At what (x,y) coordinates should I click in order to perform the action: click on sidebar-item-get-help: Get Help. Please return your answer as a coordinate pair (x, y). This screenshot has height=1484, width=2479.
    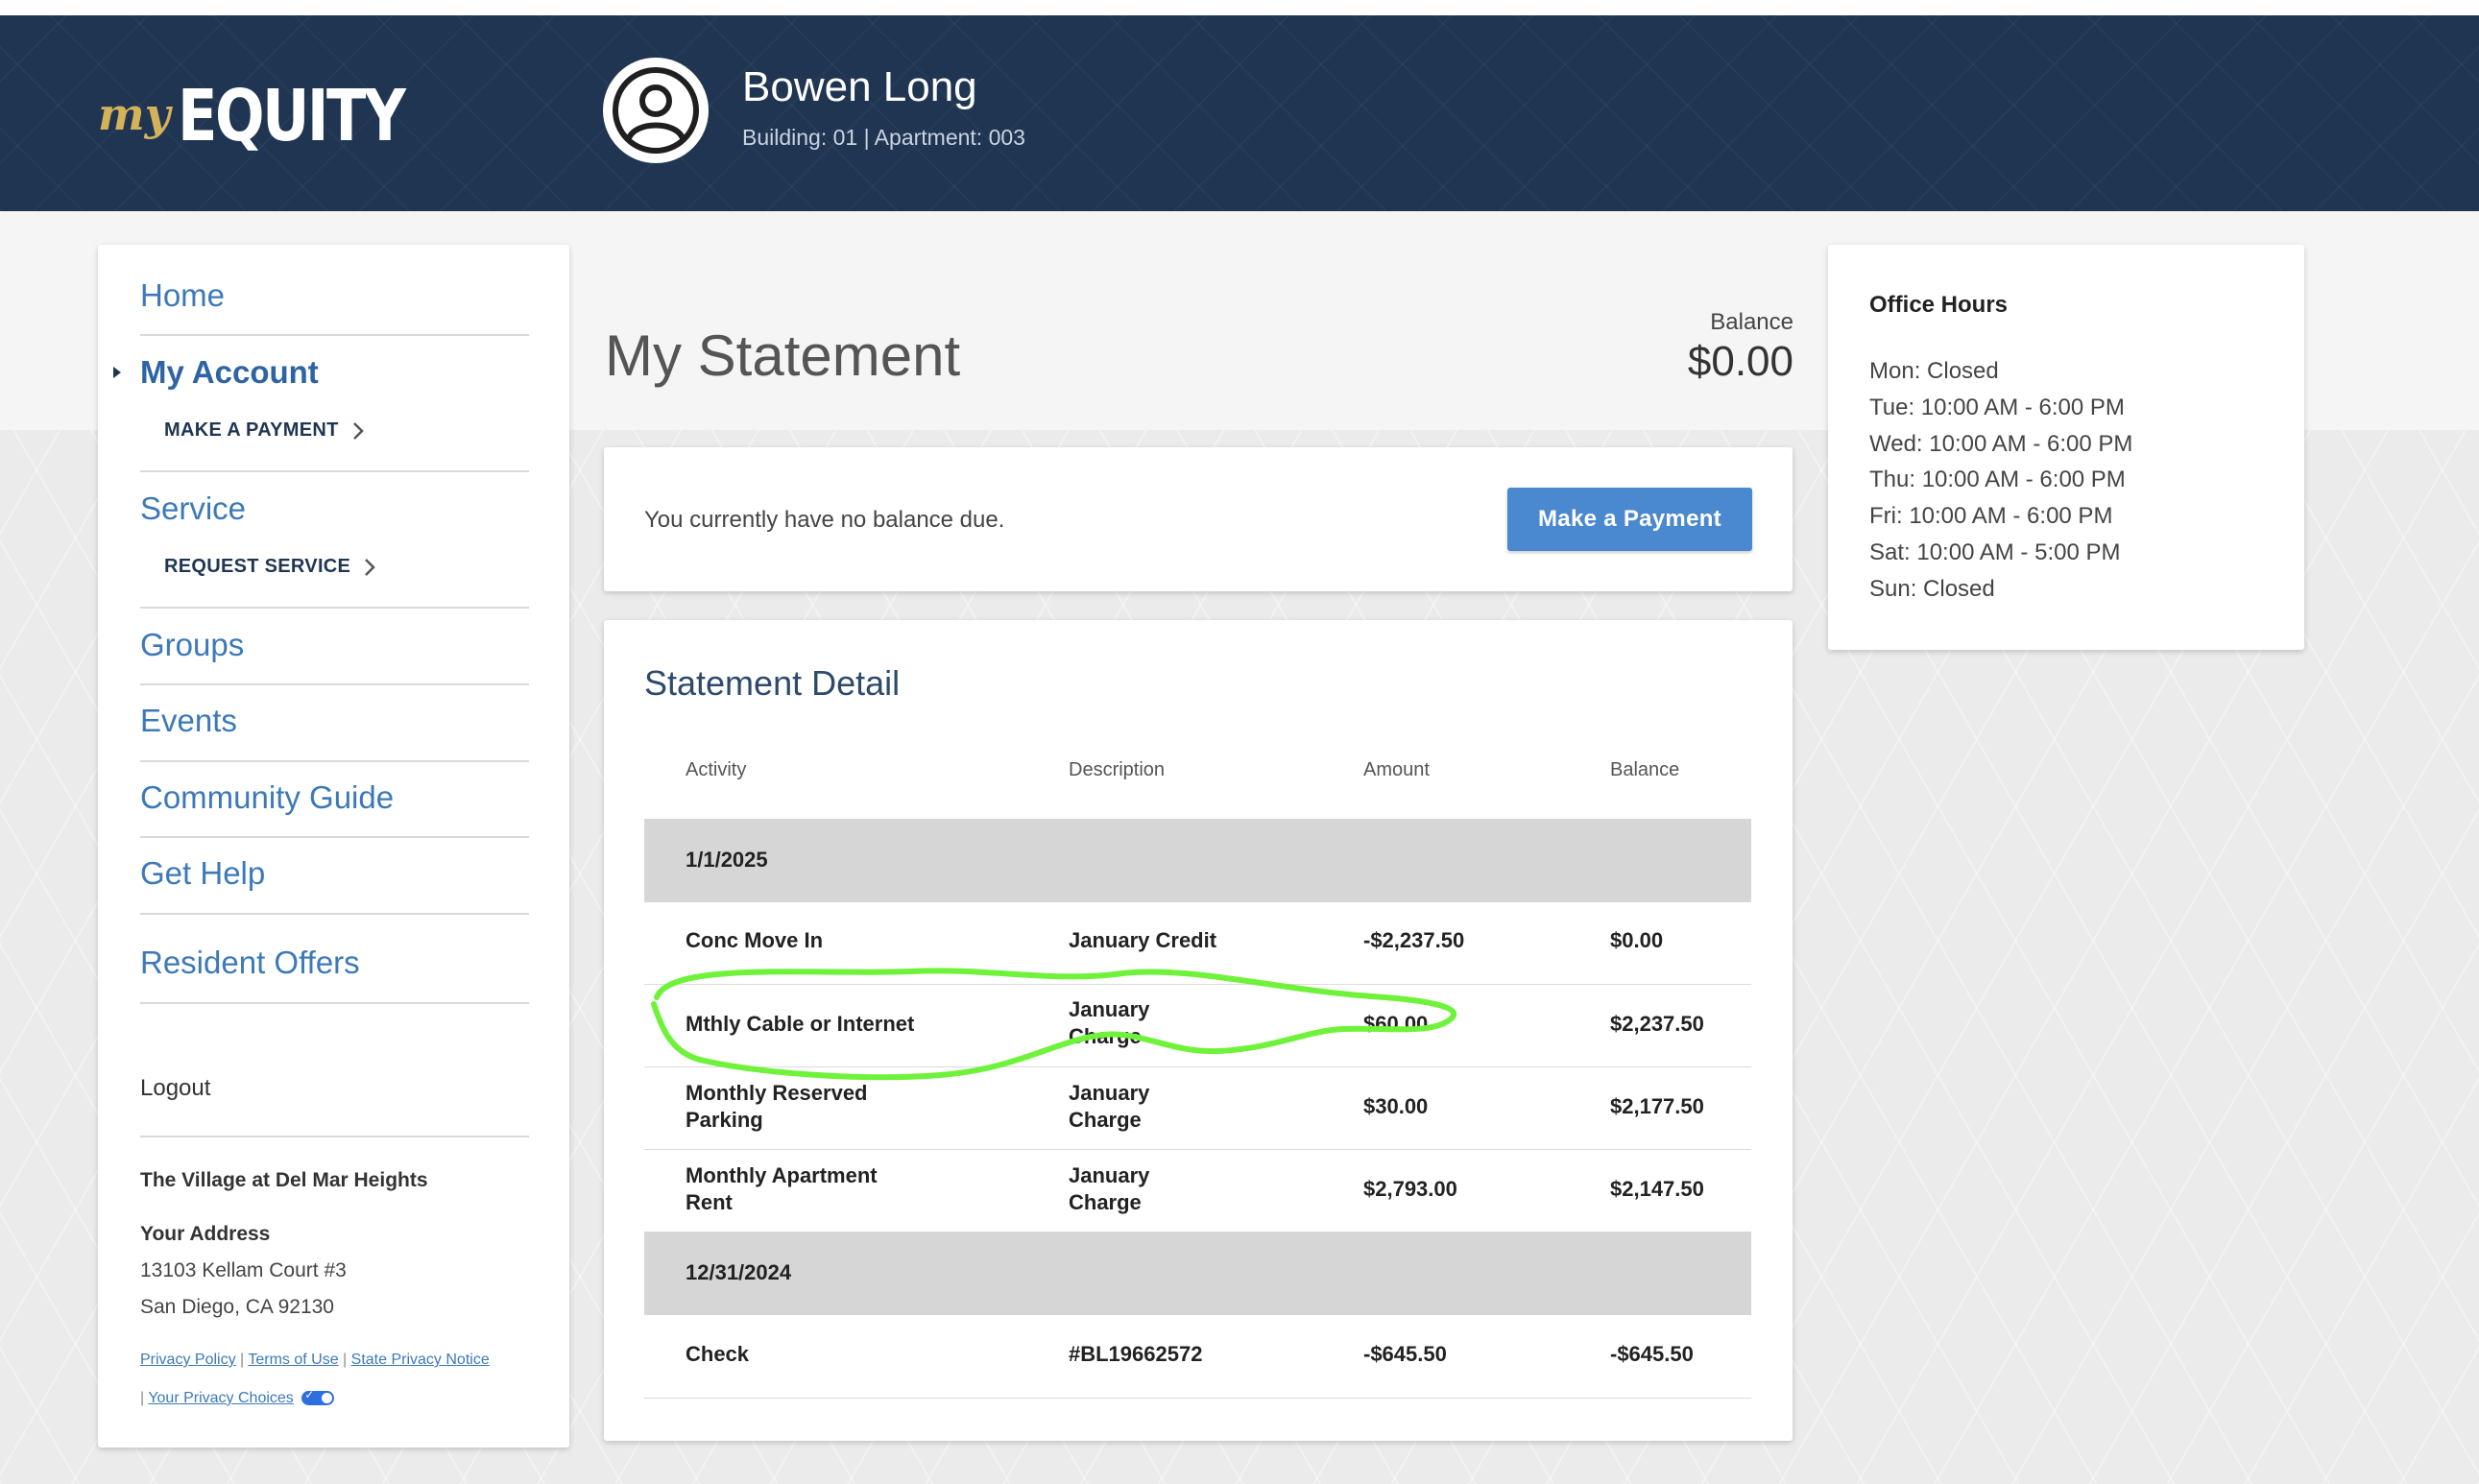
    Looking at the image, I should click on (203, 873).